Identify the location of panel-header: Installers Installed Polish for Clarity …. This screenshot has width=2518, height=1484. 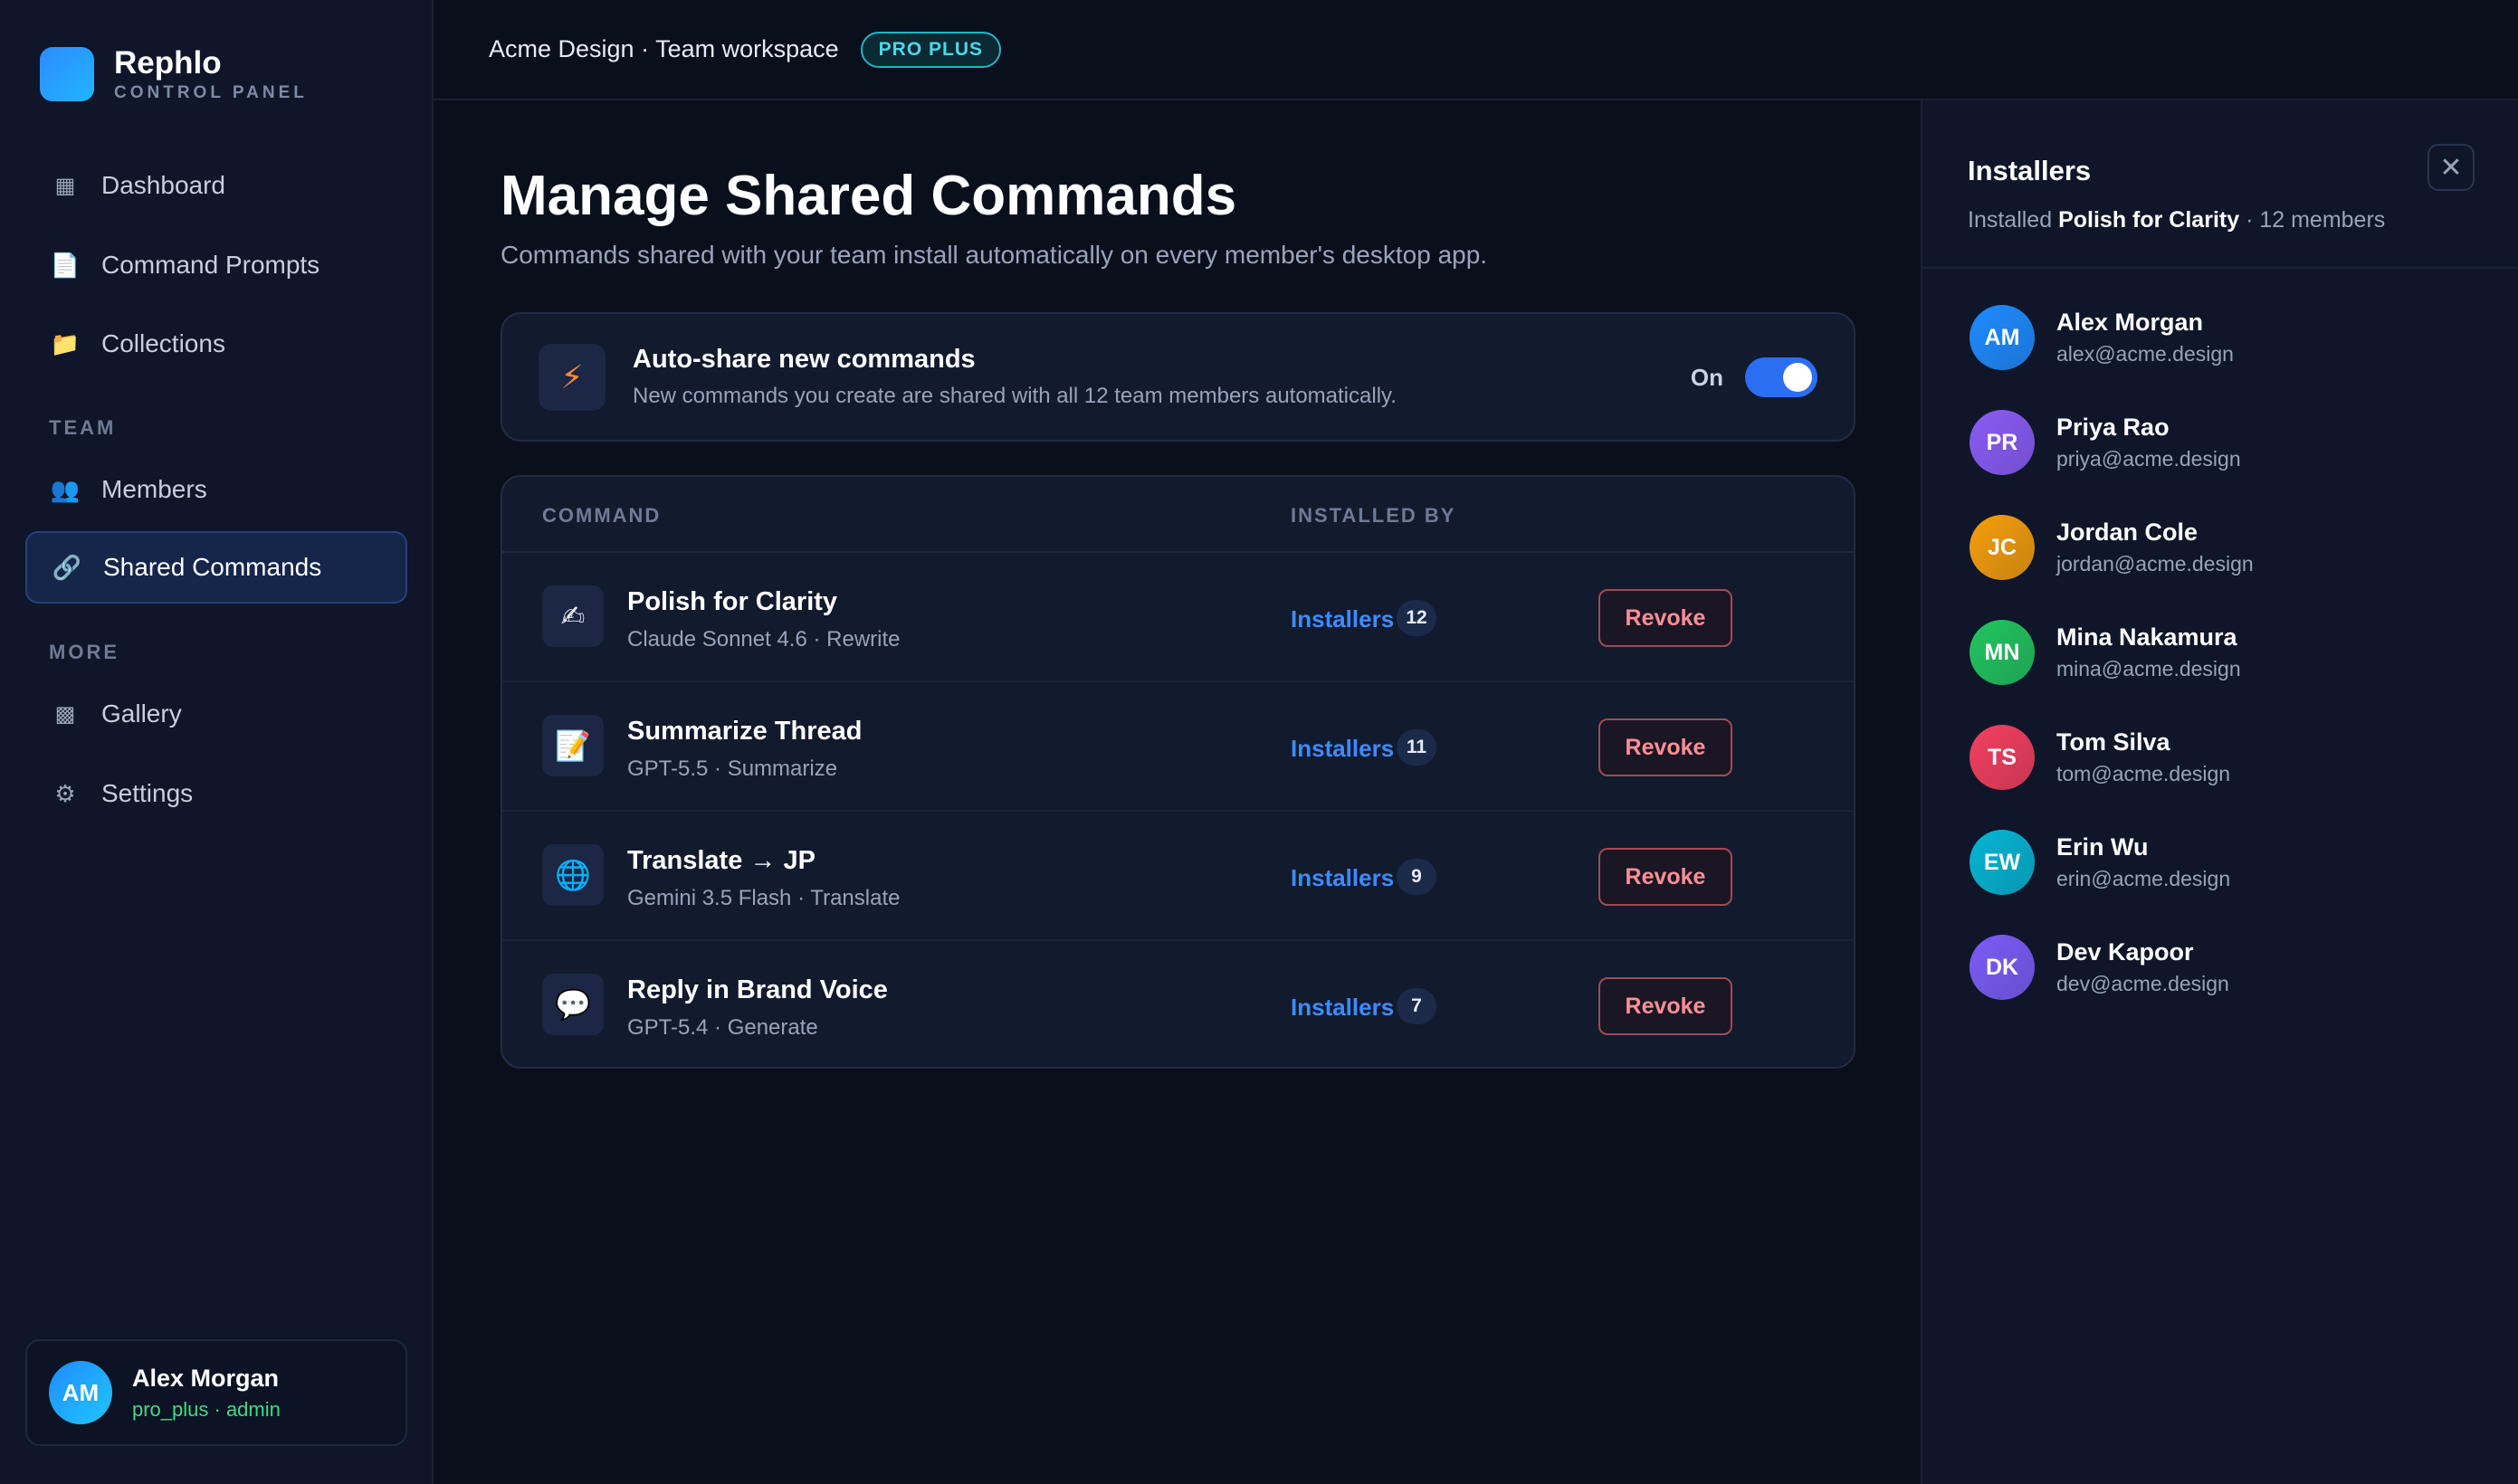
(2220, 184).